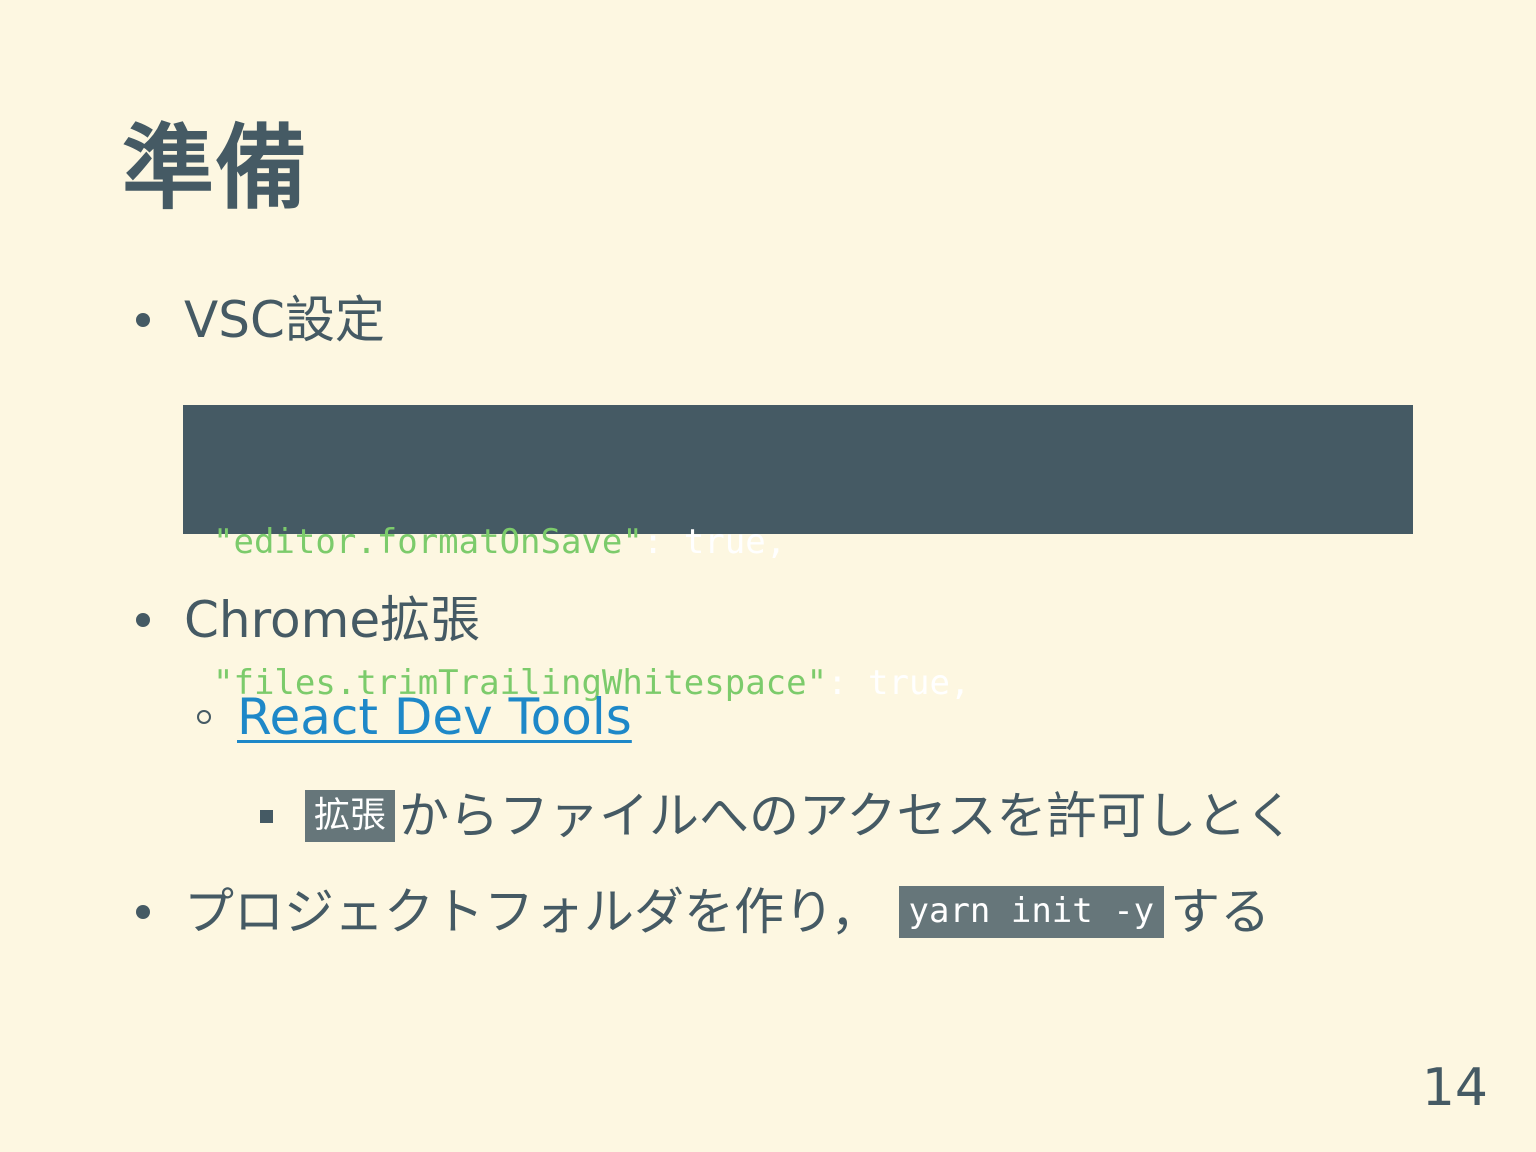 Image resolution: width=1536 pixels, height=1152 pixels. Describe the element at coordinates (215, 168) in the screenshot. I see `page-title: 準備` at that location.